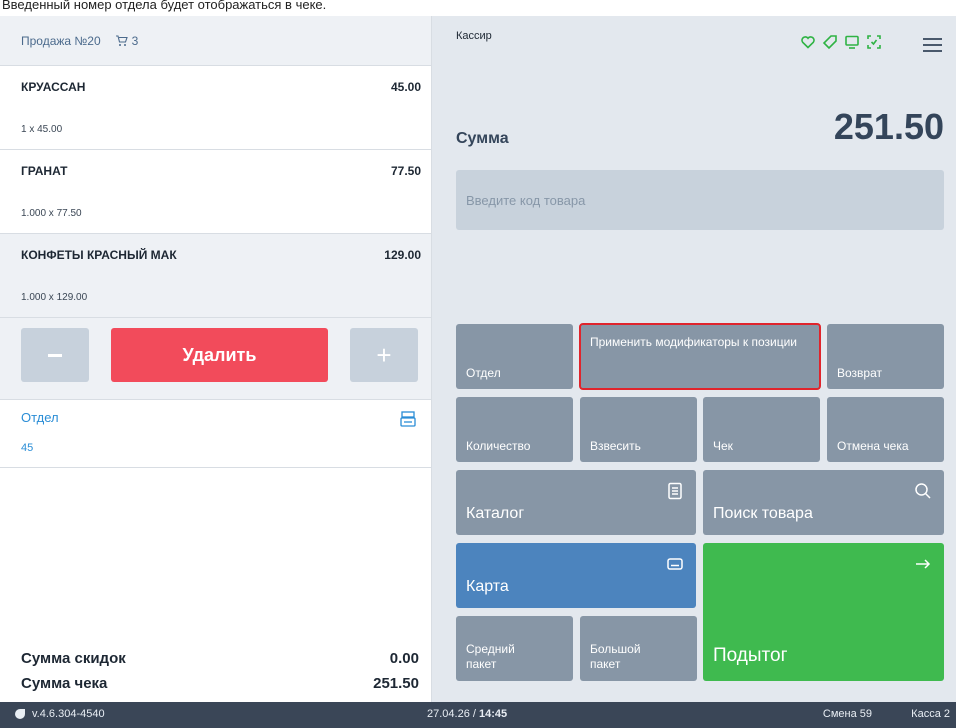 The image size is (956, 728). I want to click on cart-counter: 3, so click(127, 40).